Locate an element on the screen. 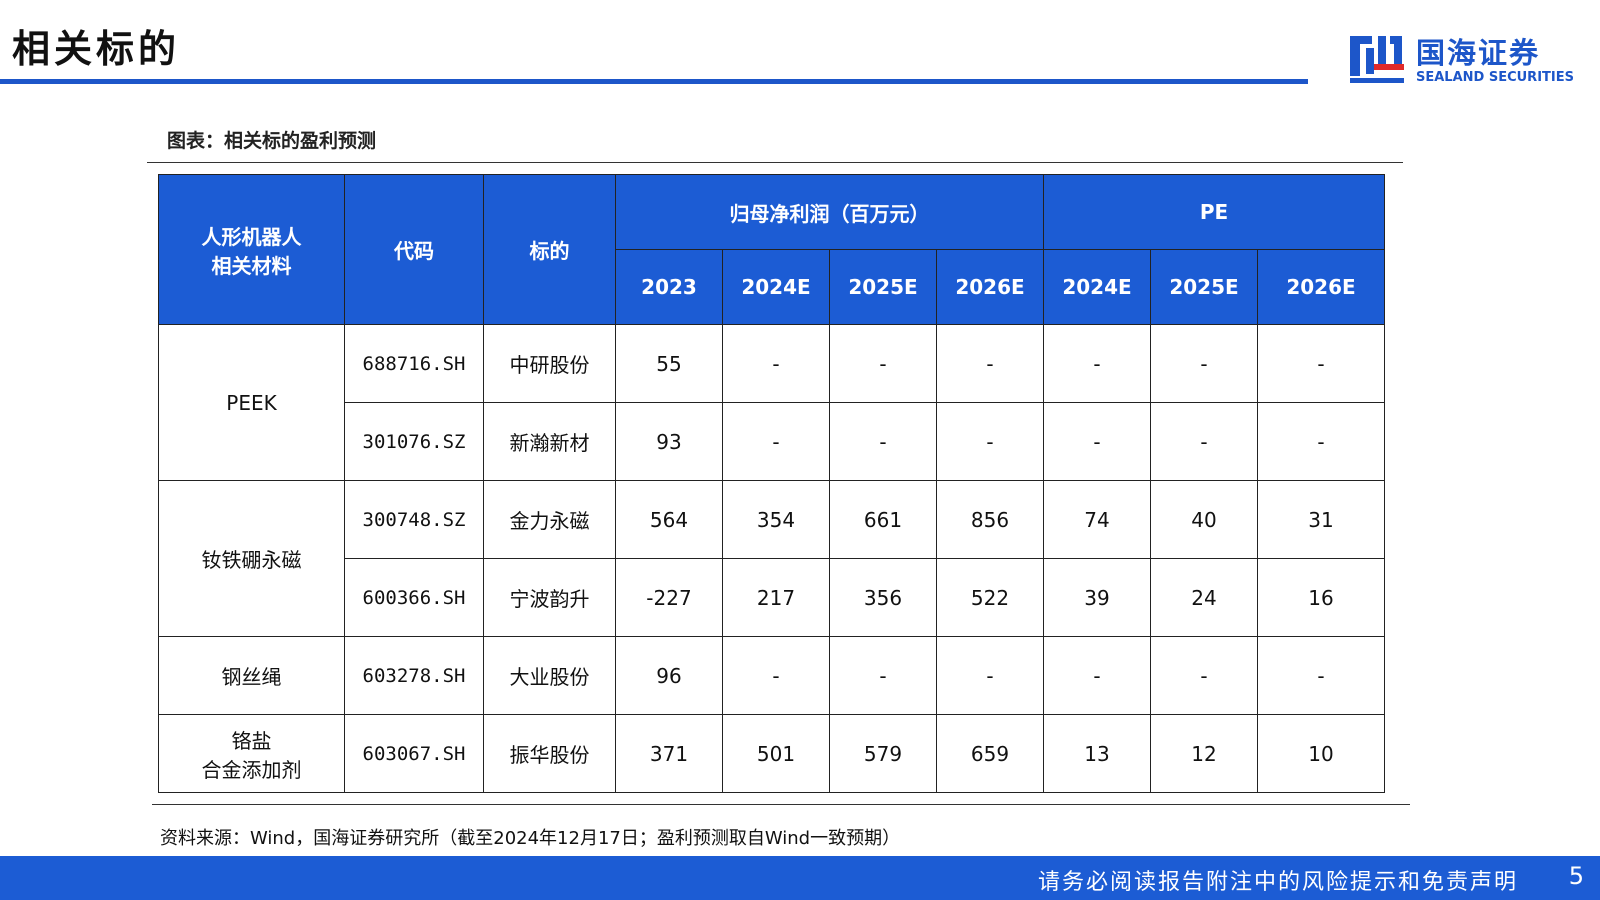 The width and height of the screenshot is (1600, 900). page-number: 5 is located at coordinates (1576, 876).